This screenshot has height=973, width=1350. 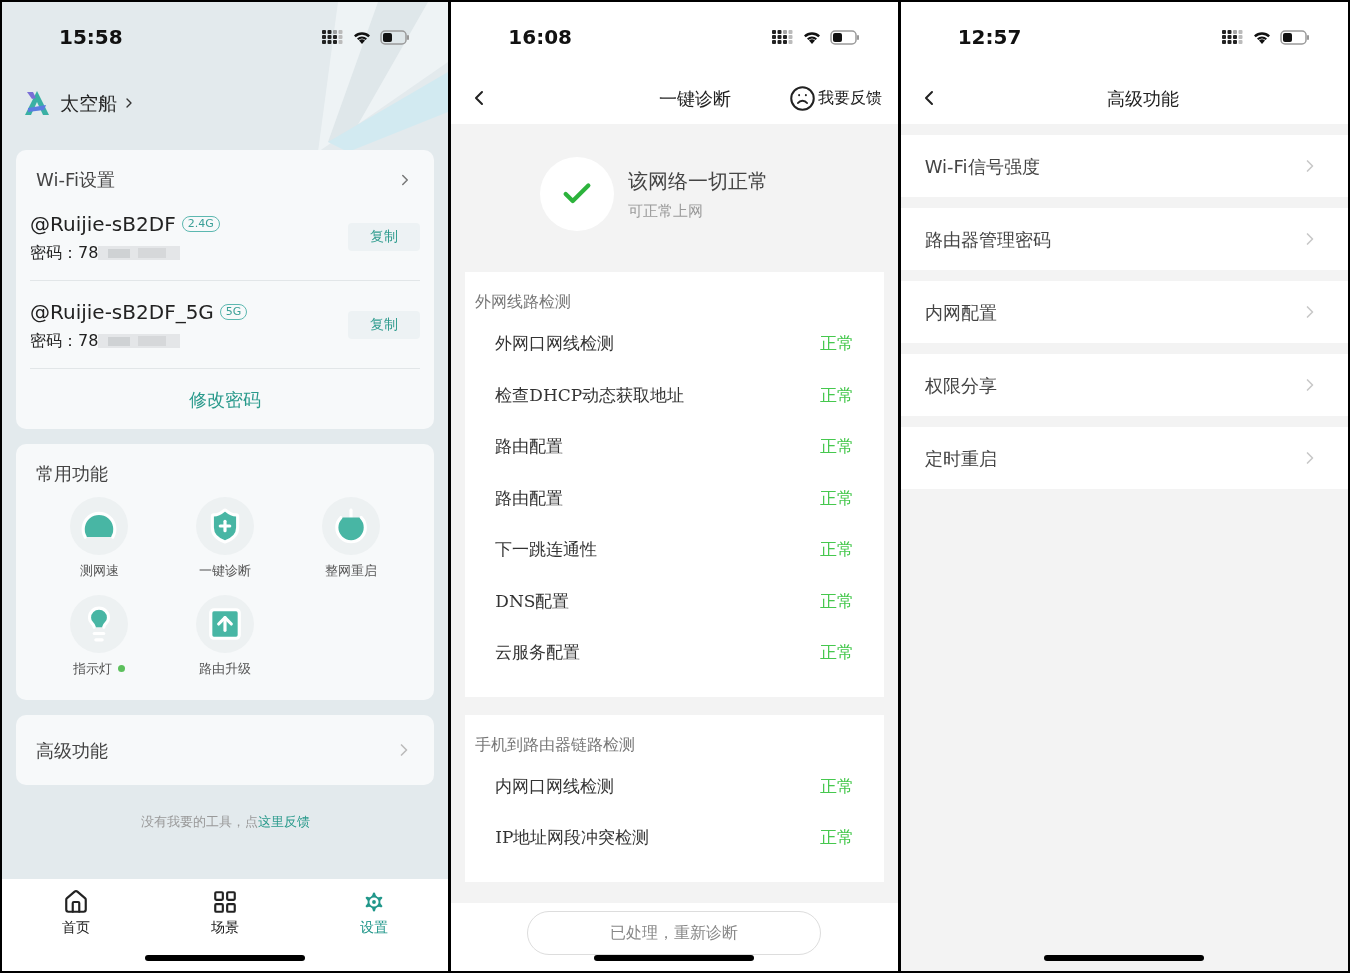 I want to click on card-title: 常用功能, so click(x=72, y=473).